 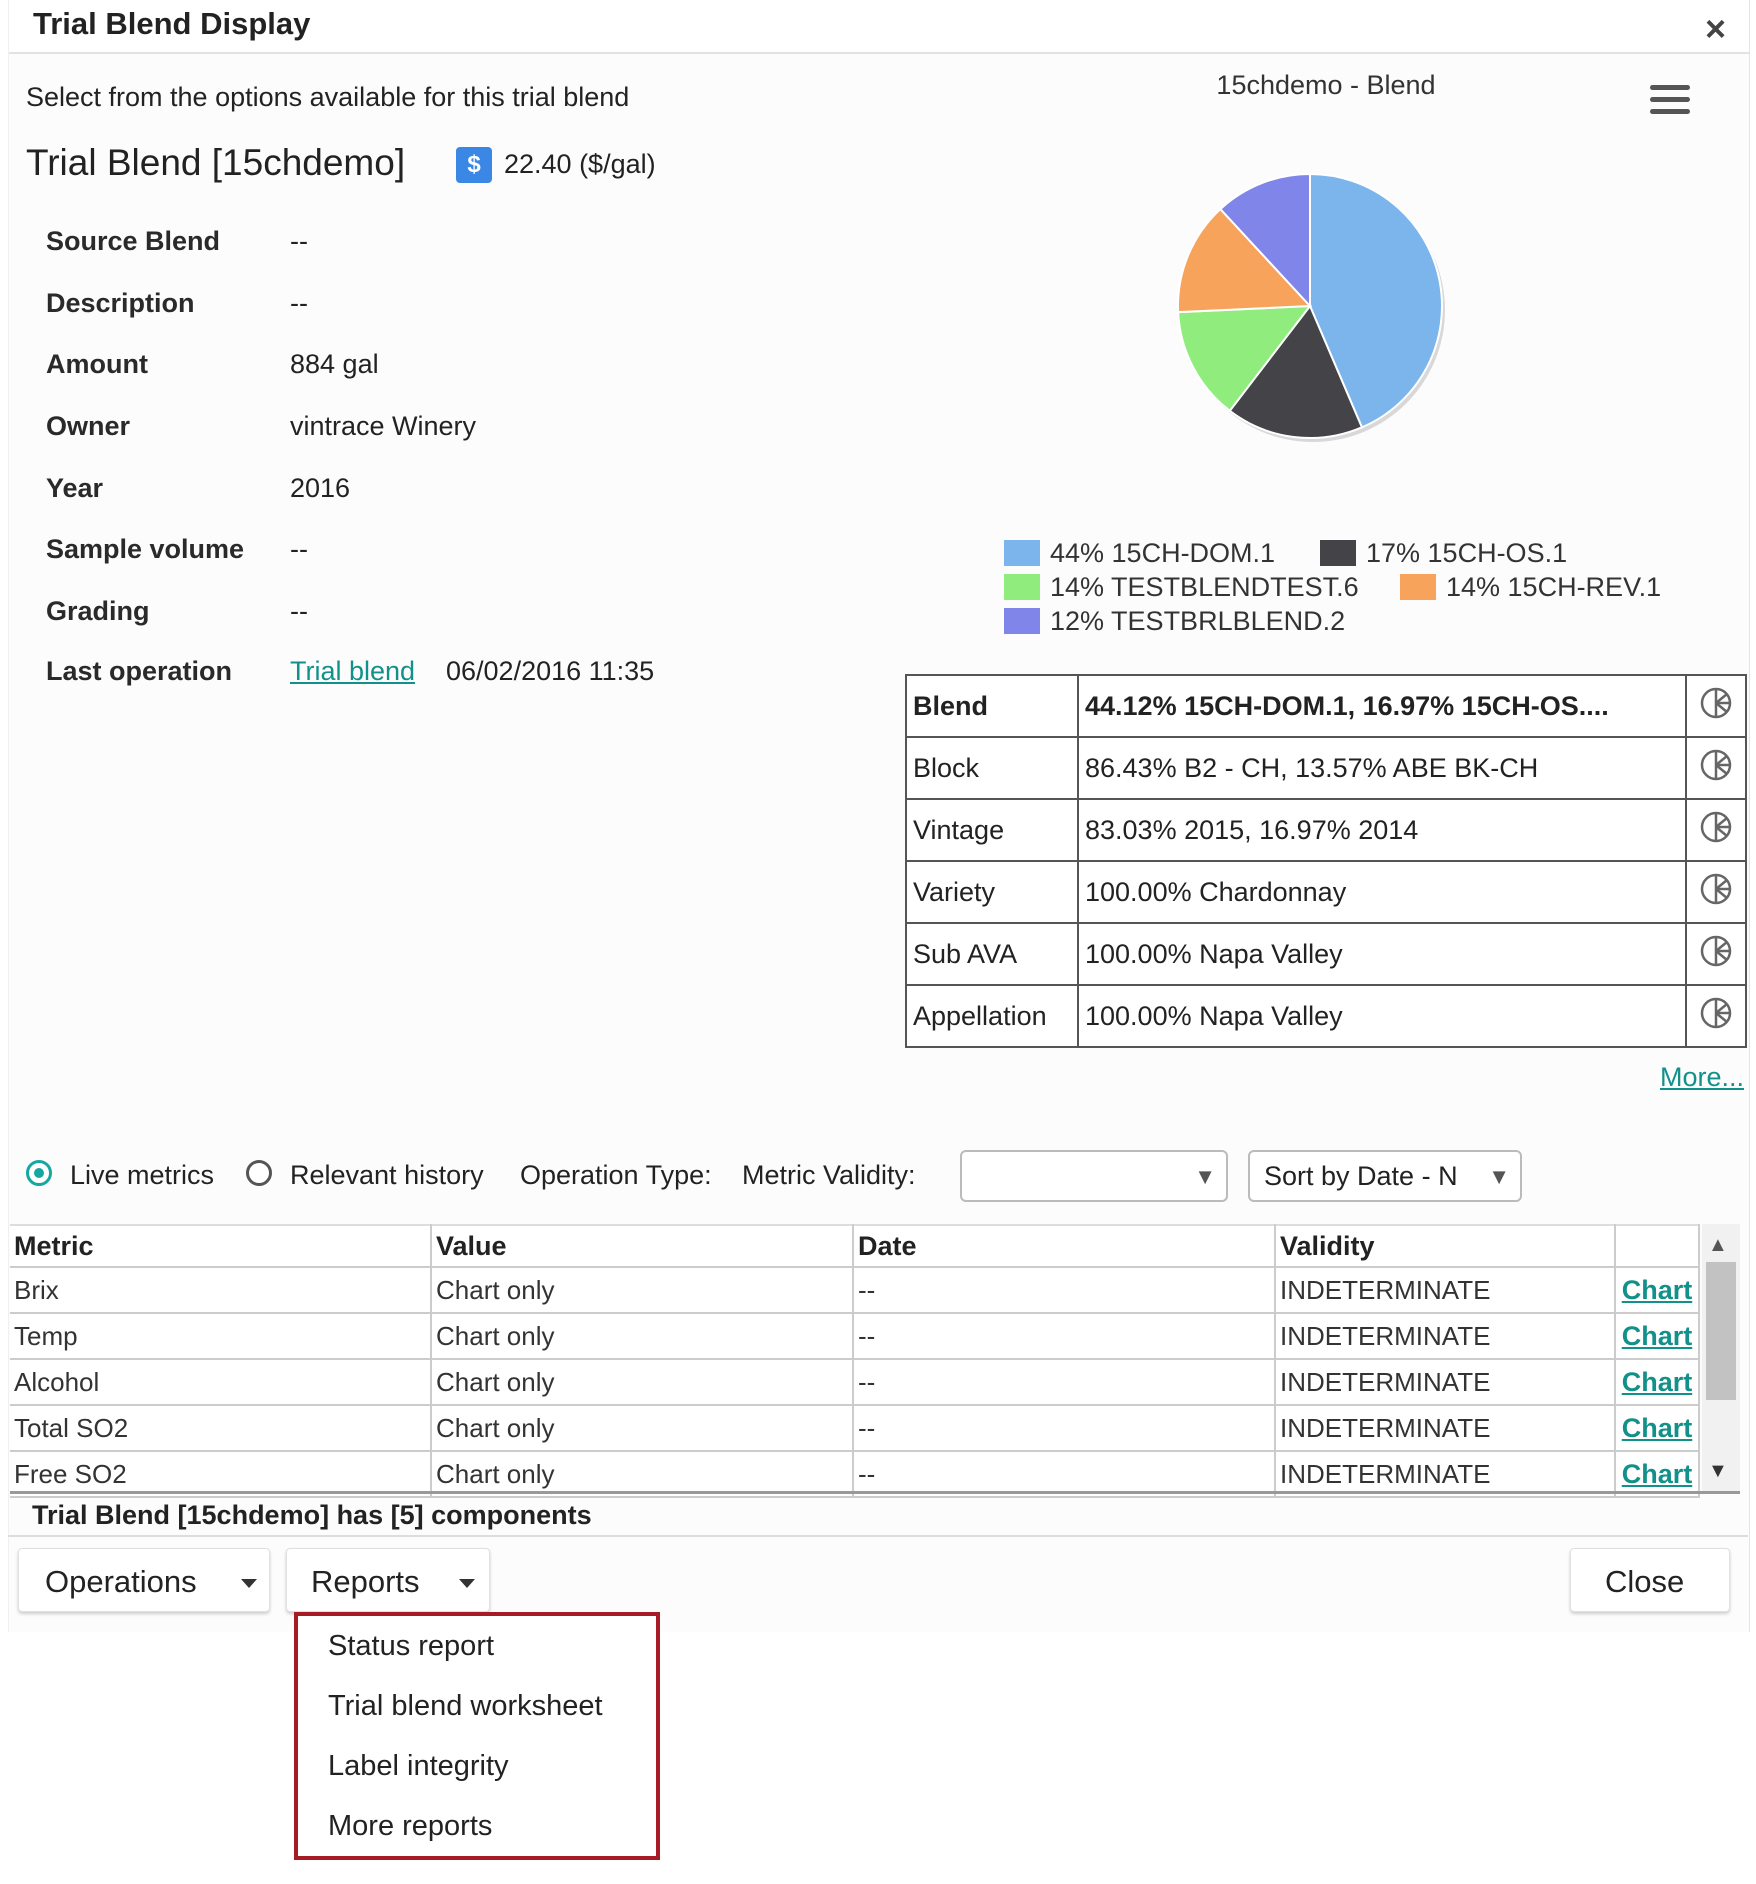 I want to click on legend-item: 44% 15CH-DOM.1, so click(x=1139, y=553).